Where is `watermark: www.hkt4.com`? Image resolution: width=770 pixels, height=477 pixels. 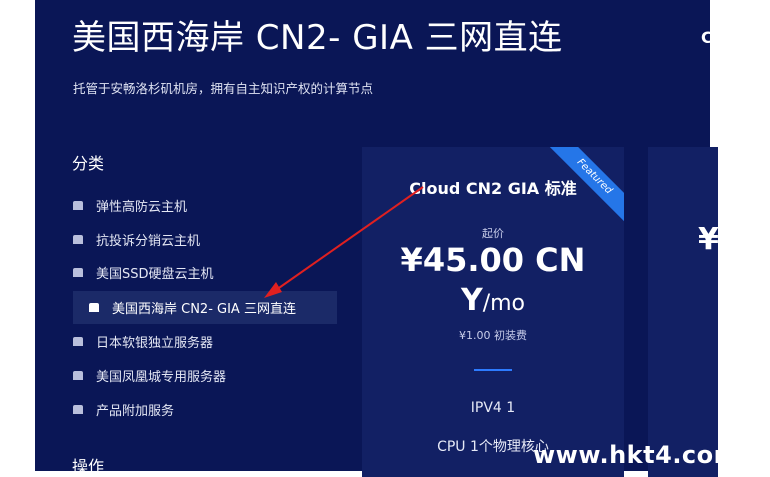
watermark: www.hkt4.com is located at coordinates (636, 455).